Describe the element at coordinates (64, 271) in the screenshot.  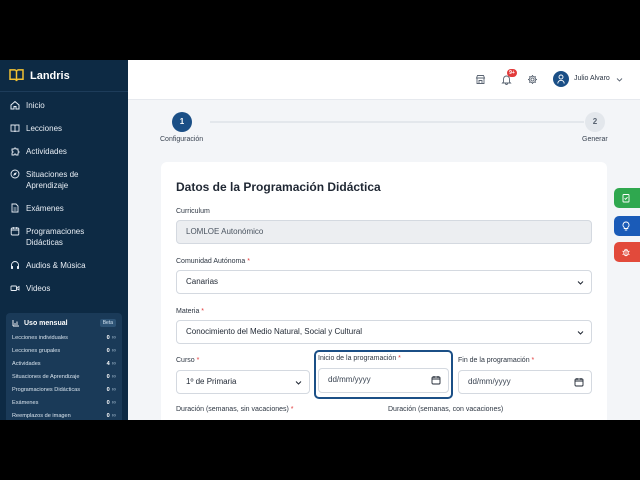
I see `sidebar-item-audios: Audios & Música` at that location.